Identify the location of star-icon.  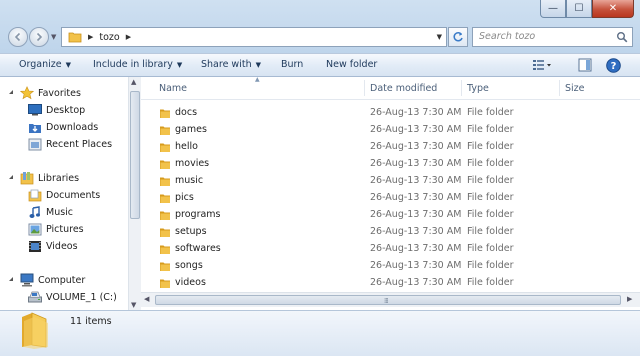
(27, 94).